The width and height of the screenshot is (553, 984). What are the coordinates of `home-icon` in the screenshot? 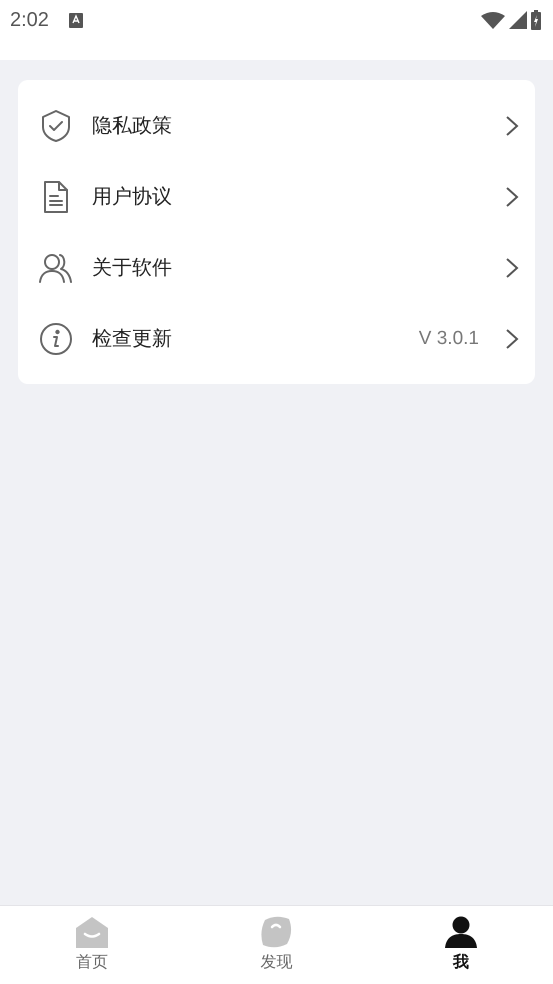 It's located at (92, 932).